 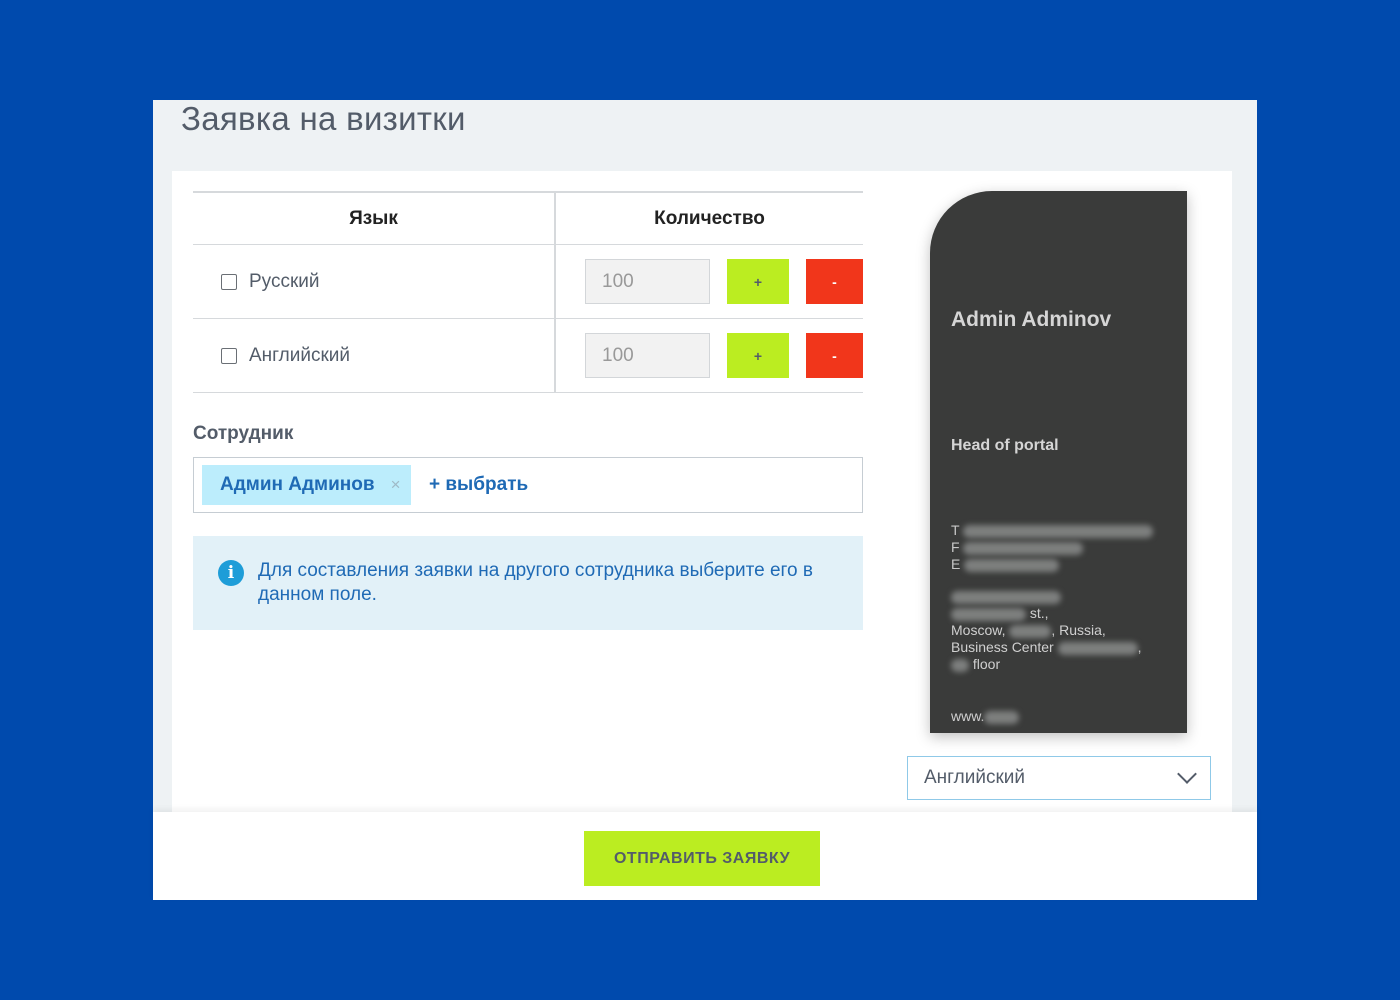 What do you see at coordinates (284, 281) in the screenshot?
I see `language-label: Русский` at bounding box center [284, 281].